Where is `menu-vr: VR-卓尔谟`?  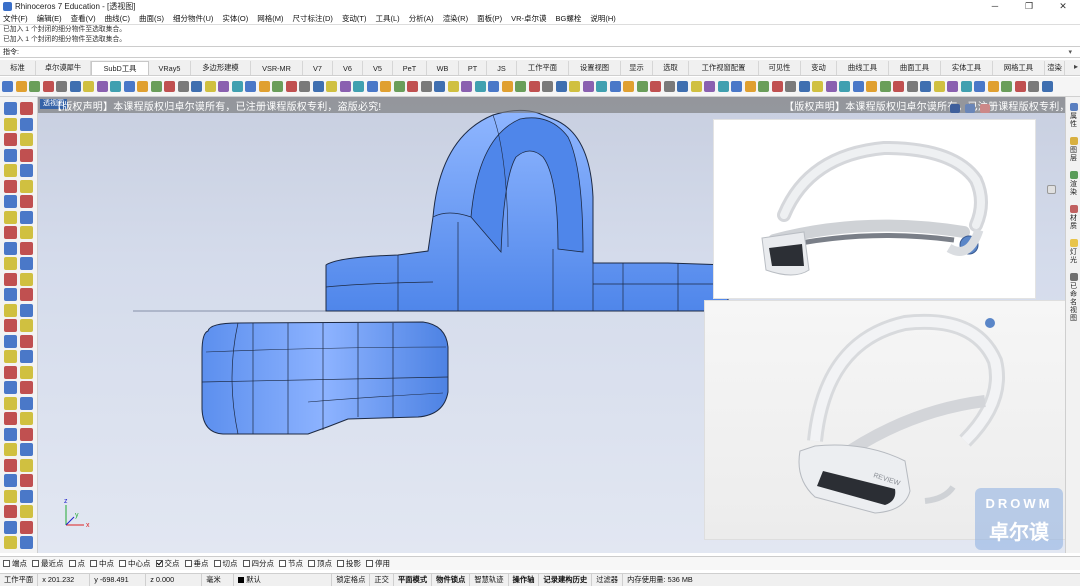 menu-vr: VR-卓尔谟 is located at coordinates (528, 18).